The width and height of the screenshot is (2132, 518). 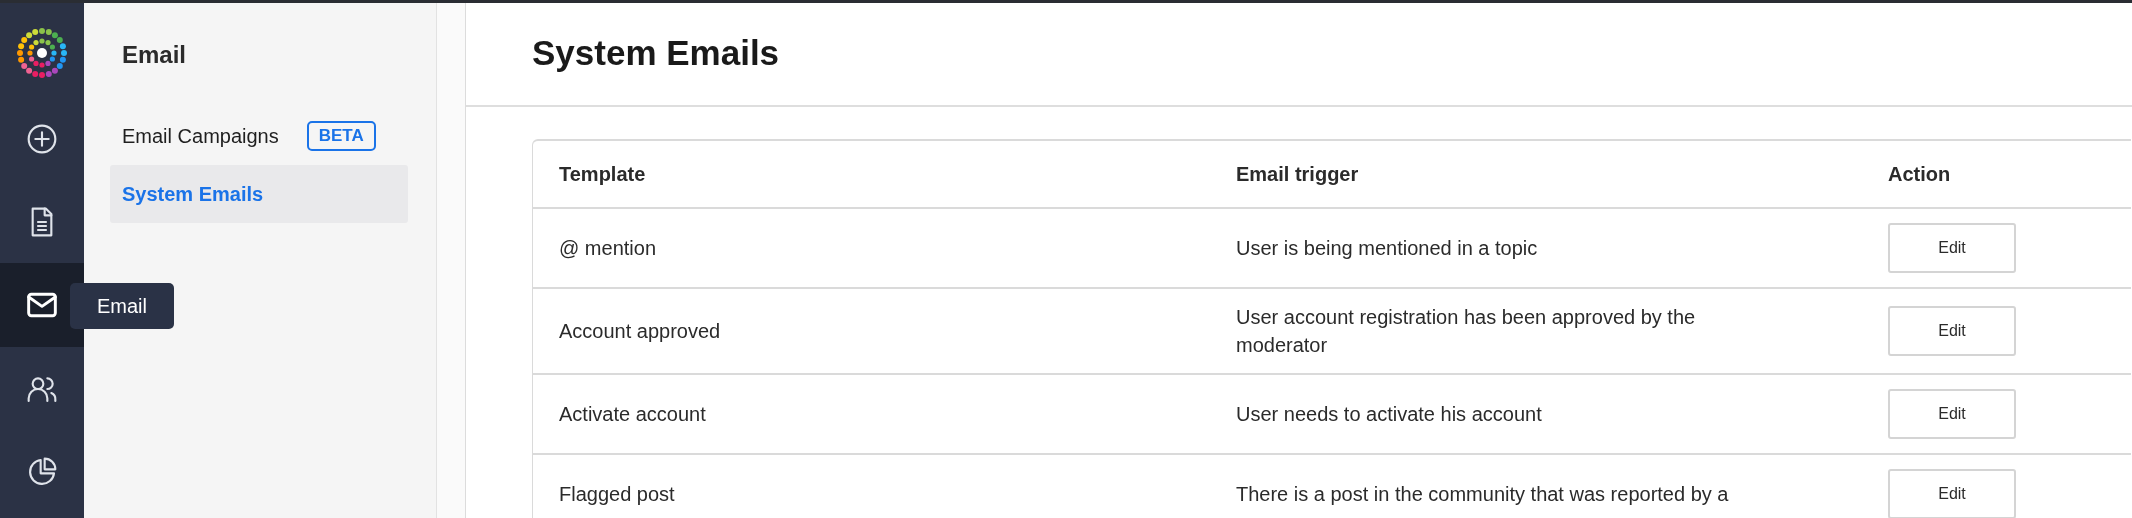 What do you see at coordinates (1536, 175) in the screenshot?
I see `column-header: Email trigger` at bounding box center [1536, 175].